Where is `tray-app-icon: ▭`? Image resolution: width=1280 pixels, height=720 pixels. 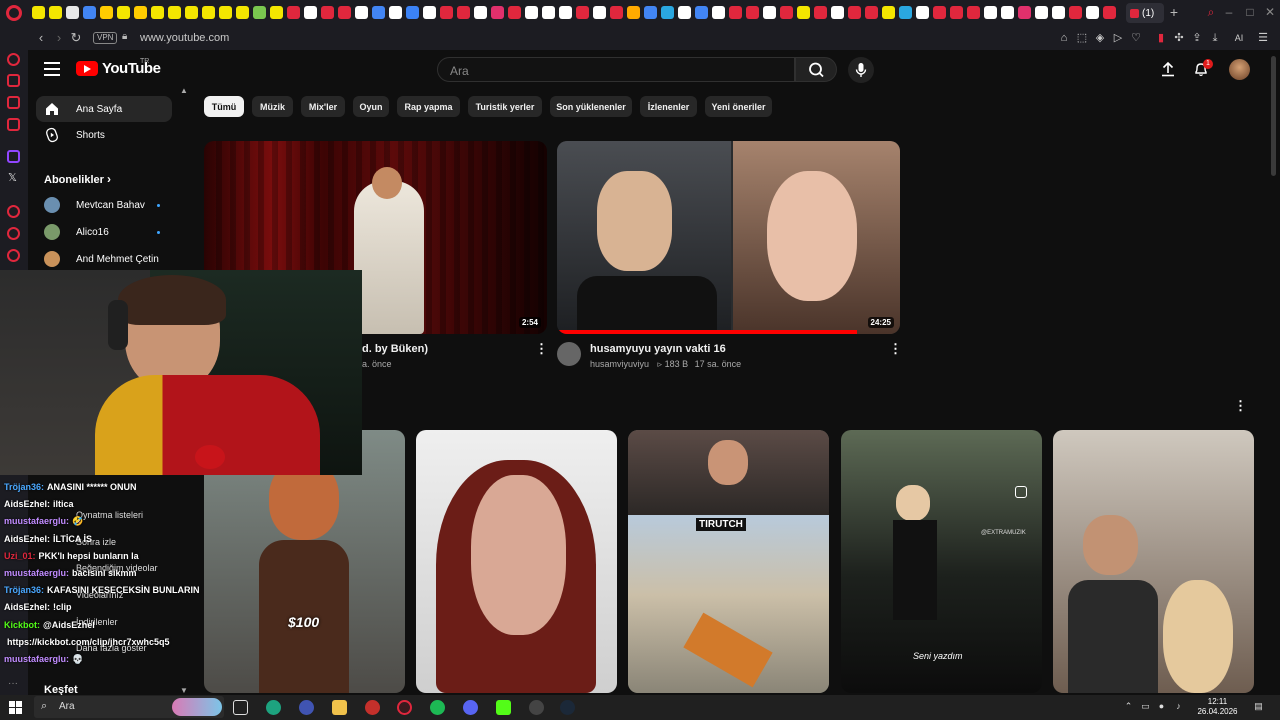
tray-app-icon: ▭ is located at coordinates (1145, 706).